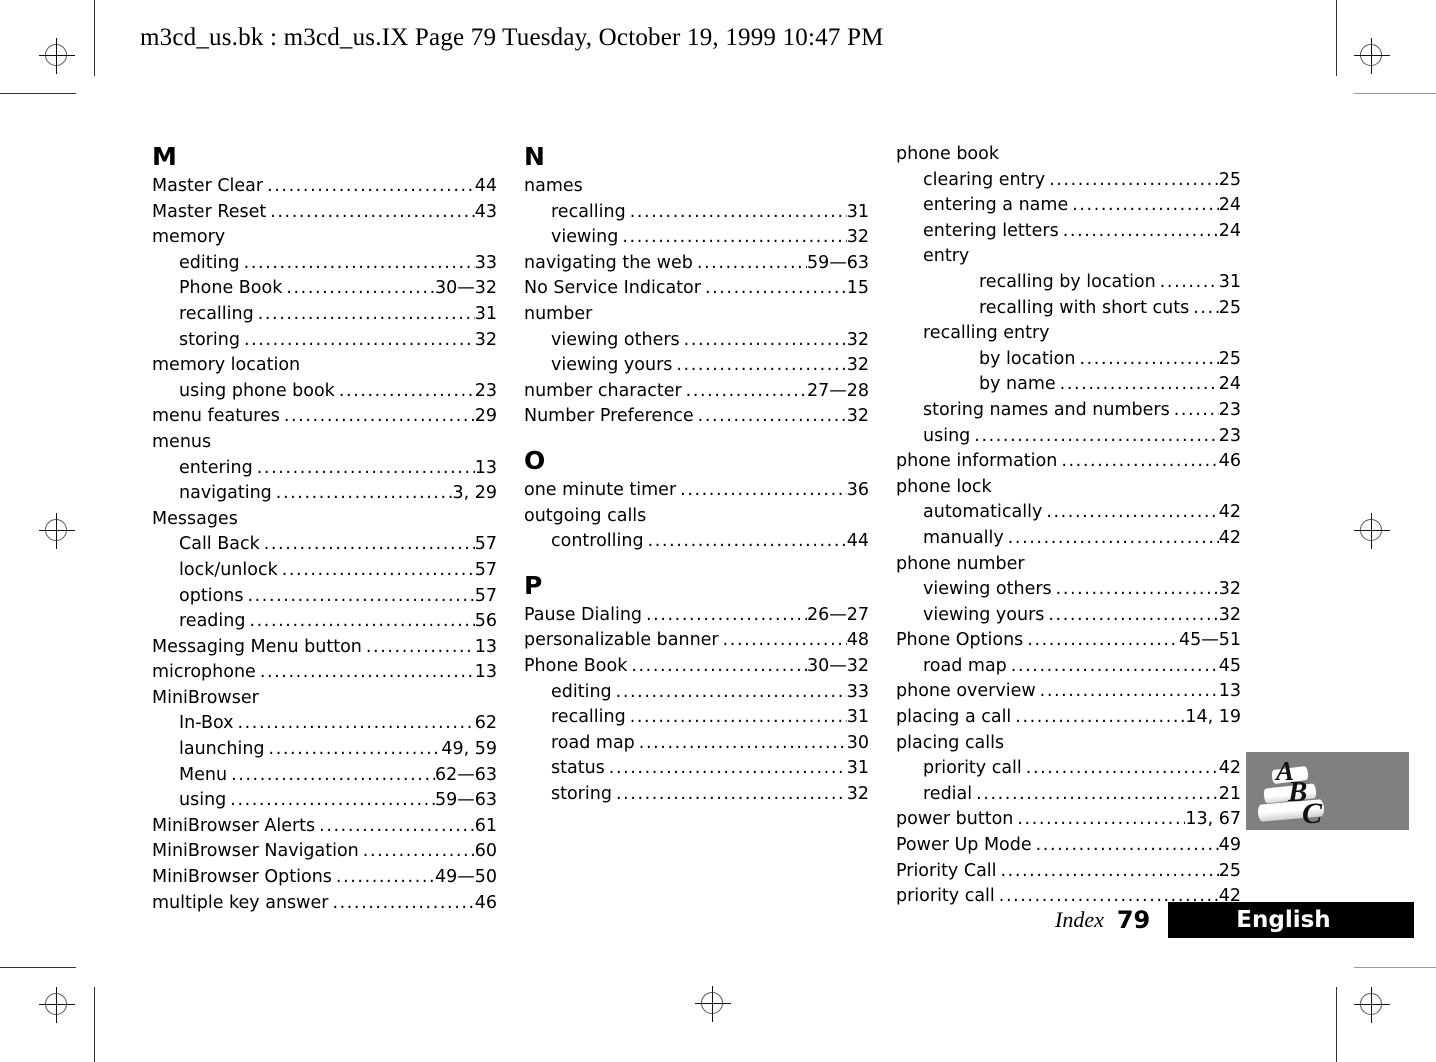 The height and width of the screenshot is (1062, 1436). I want to click on footer-index-label: Index, so click(1079, 919).